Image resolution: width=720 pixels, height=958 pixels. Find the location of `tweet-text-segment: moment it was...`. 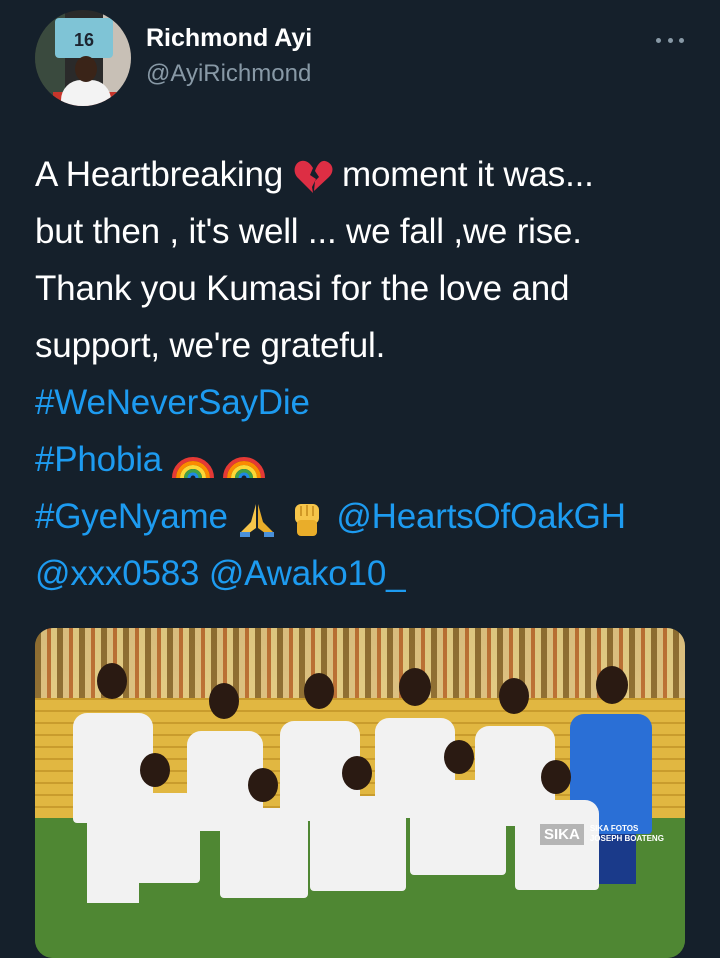

tweet-text-segment: moment it was... is located at coordinates (468, 174).